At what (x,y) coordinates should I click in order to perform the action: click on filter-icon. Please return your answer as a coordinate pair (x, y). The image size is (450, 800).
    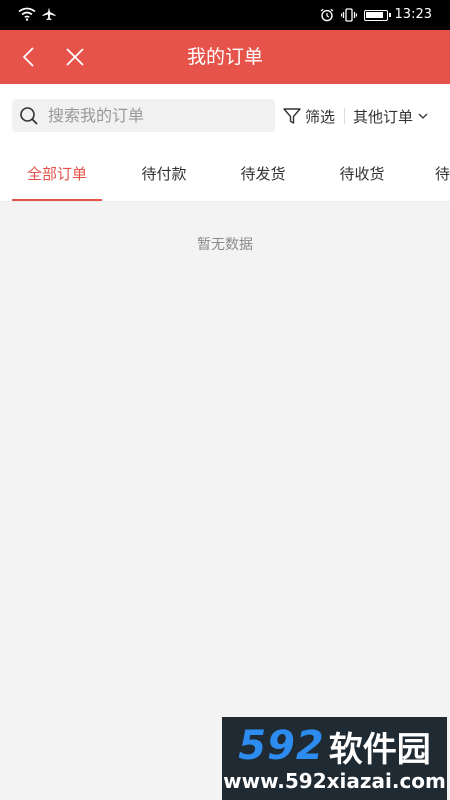
    Looking at the image, I should click on (292, 116).